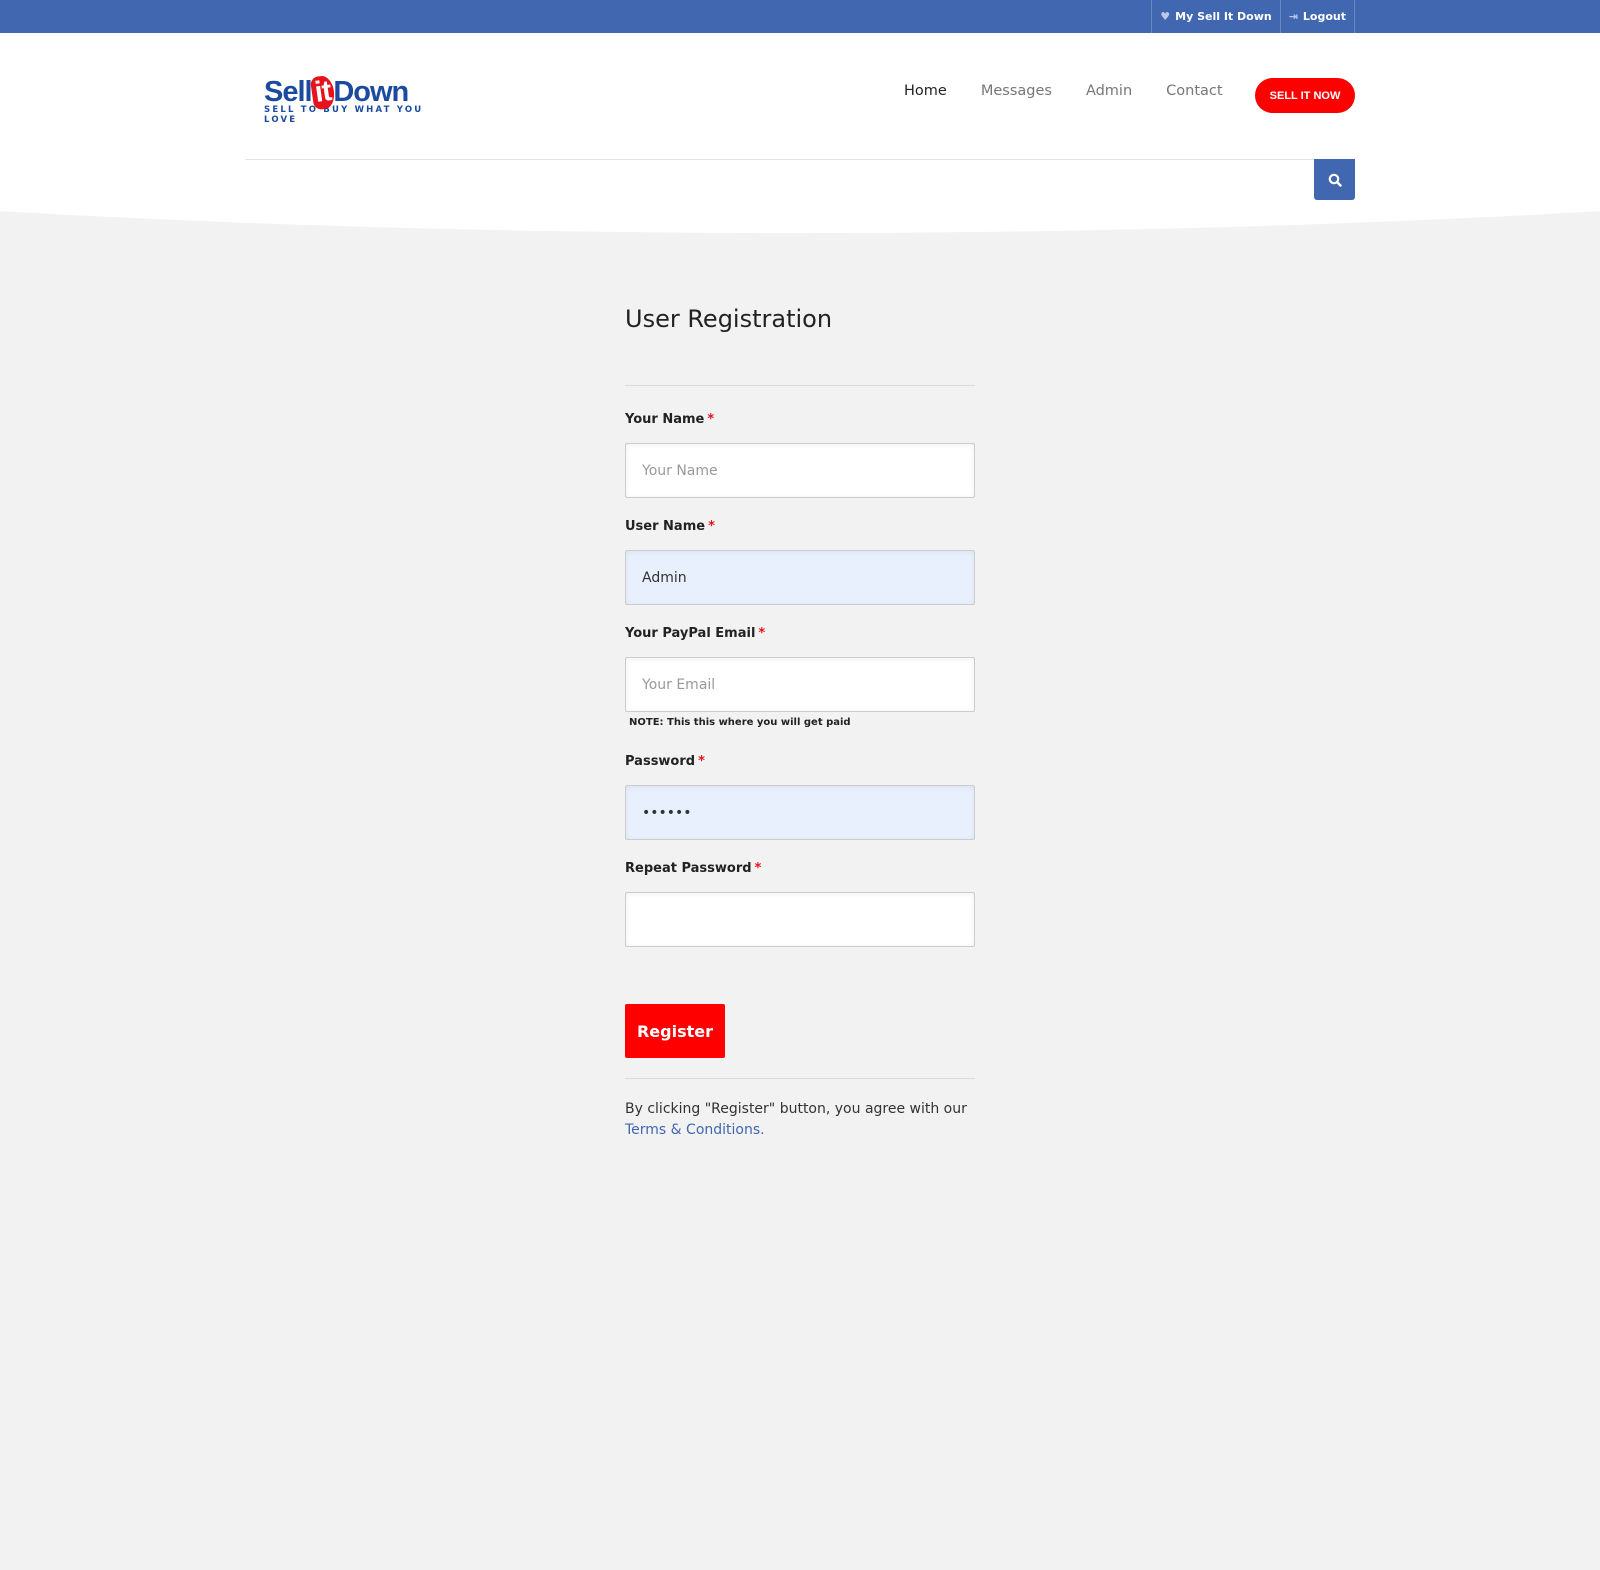 The image size is (1600, 1570). What do you see at coordinates (1109, 91) in the screenshot?
I see `nav-admin: Admin` at bounding box center [1109, 91].